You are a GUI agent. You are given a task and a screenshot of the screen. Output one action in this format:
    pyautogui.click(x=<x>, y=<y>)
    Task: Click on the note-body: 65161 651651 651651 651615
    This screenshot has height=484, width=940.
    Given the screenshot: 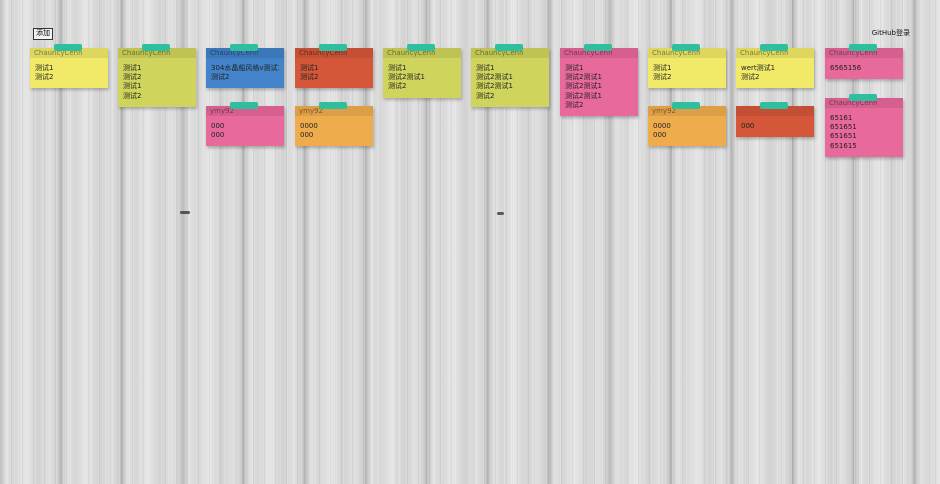 What is the action you would take?
    pyautogui.click(x=864, y=132)
    